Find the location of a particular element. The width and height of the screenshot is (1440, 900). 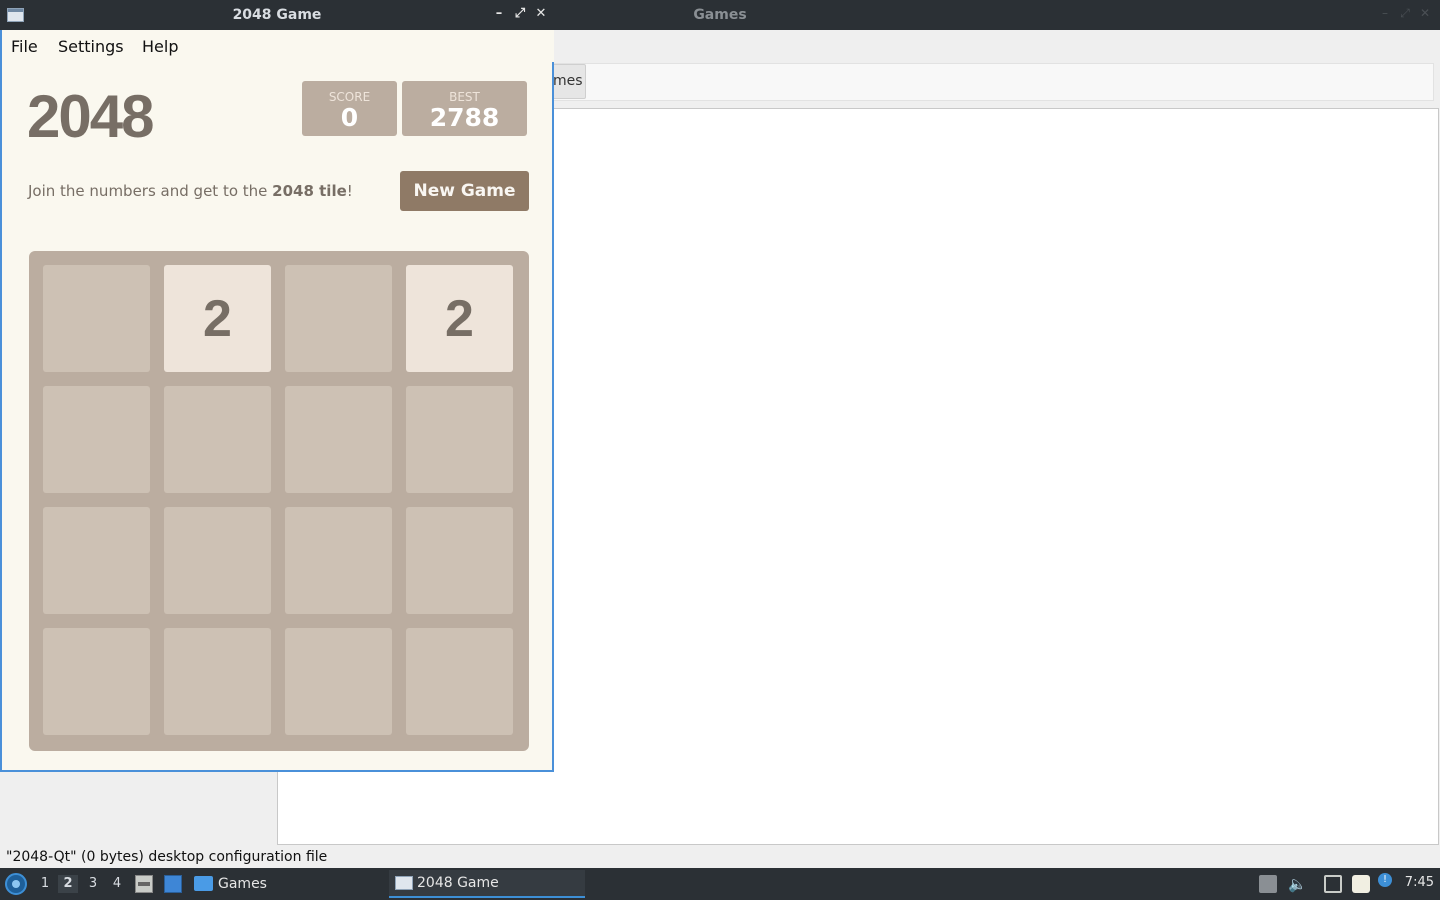

best-label: BEST is located at coordinates (464, 97).